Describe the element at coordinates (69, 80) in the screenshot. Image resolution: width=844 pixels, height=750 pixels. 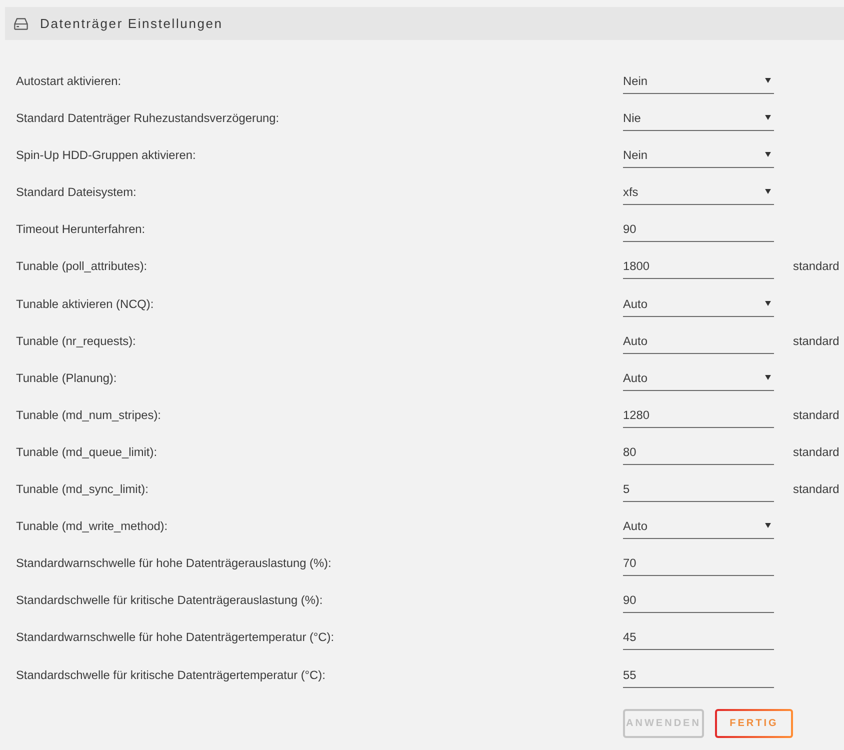
I see `field-label: Autostart aktivieren:` at that location.